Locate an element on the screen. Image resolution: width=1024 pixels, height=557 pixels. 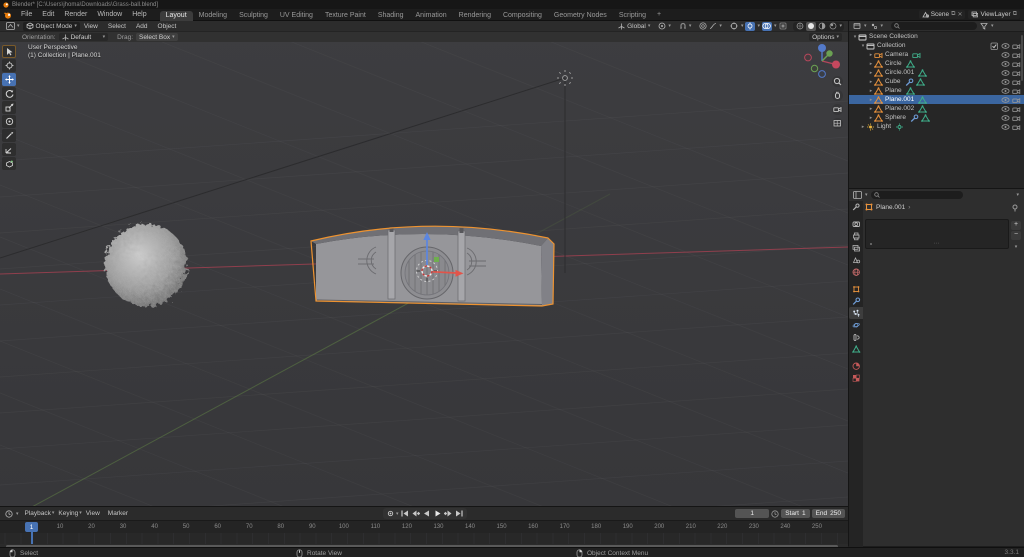
pivot-point-dropdown: ▾ is located at coordinates (664, 26).